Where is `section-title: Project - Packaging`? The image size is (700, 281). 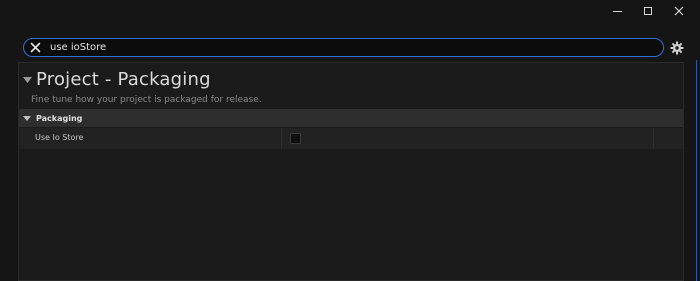
section-title: Project - Packaging is located at coordinates (123, 79).